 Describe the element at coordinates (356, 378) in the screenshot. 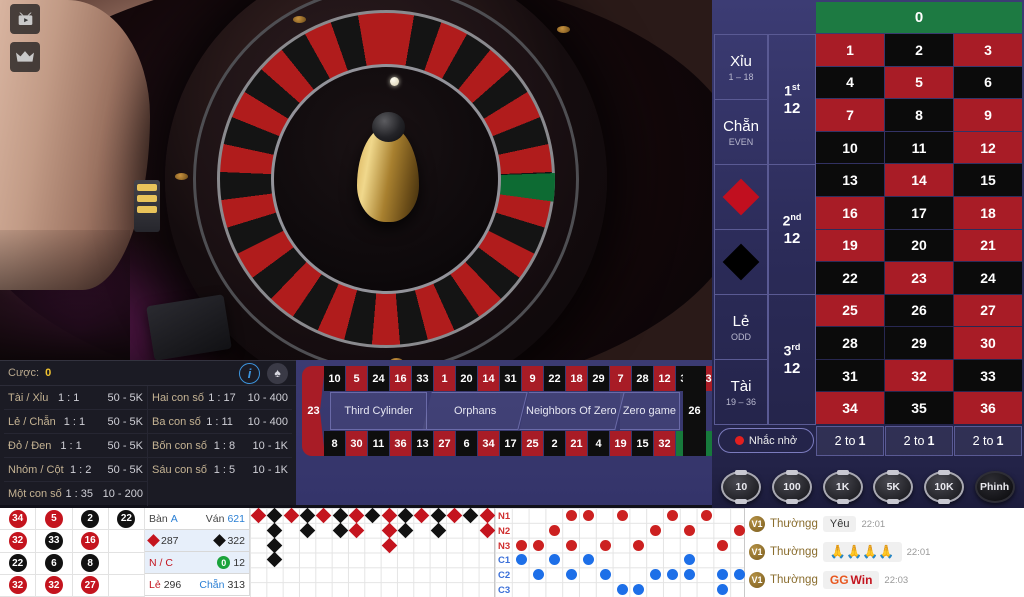

I see `racetrack-number-5: 5` at that location.